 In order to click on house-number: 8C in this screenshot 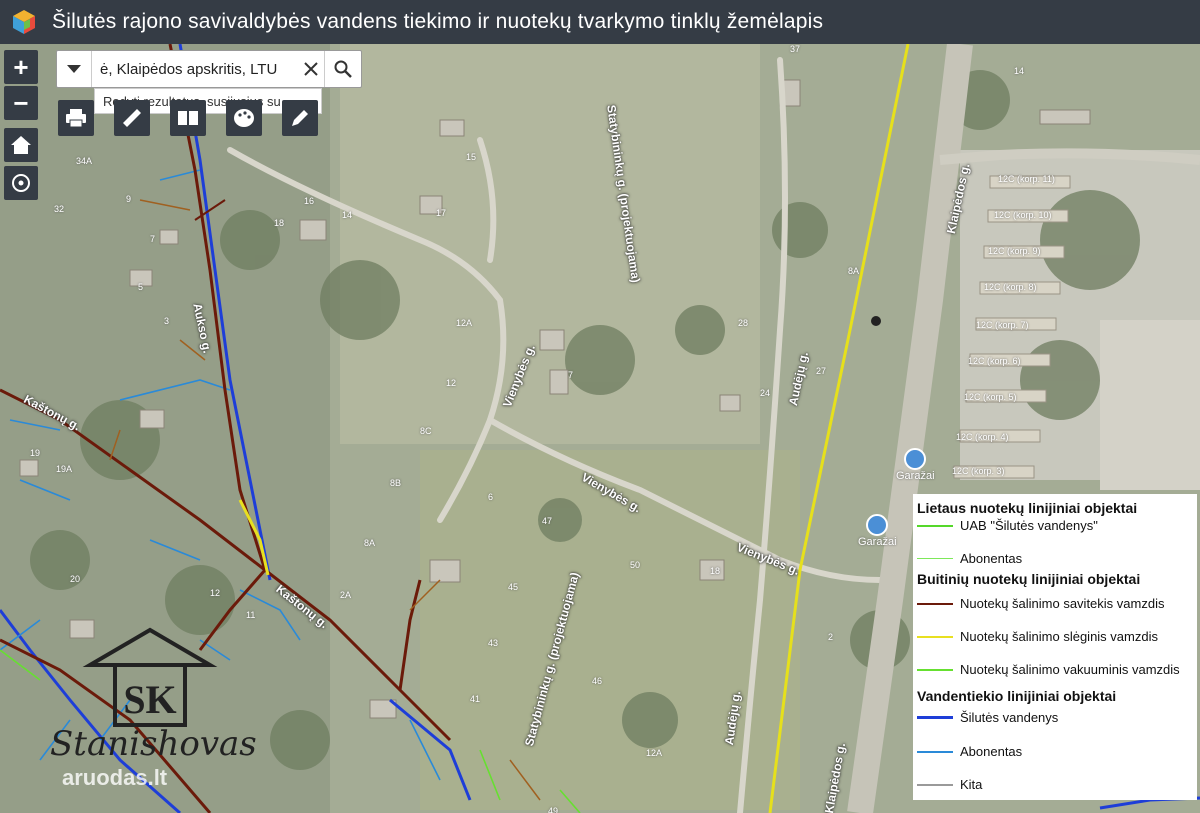, I will do `click(426, 431)`.